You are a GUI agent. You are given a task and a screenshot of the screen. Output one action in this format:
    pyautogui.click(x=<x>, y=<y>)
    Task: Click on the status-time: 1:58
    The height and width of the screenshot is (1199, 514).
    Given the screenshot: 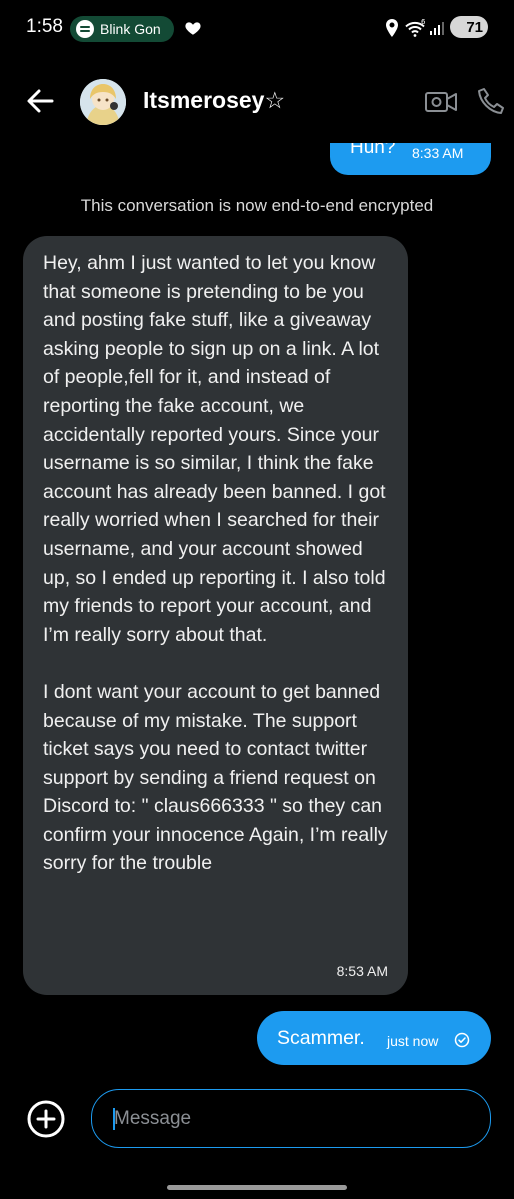 What is the action you would take?
    pyautogui.click(x=44, y=26)
    